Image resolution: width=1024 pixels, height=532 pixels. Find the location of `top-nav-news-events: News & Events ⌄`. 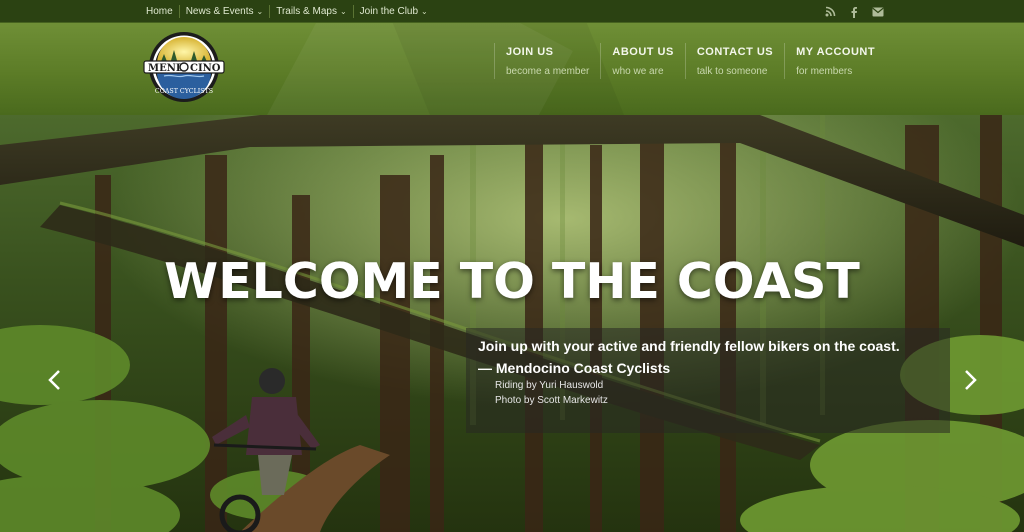

top-nav-news-events: News & Events ⌄ is located at coordinates (225, 11).